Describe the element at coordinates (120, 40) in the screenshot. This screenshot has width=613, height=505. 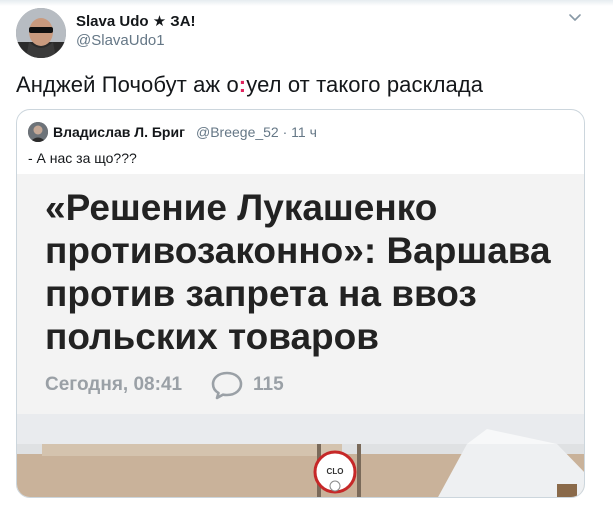
I see `author-handle: @SlavaUdo1` at that location.